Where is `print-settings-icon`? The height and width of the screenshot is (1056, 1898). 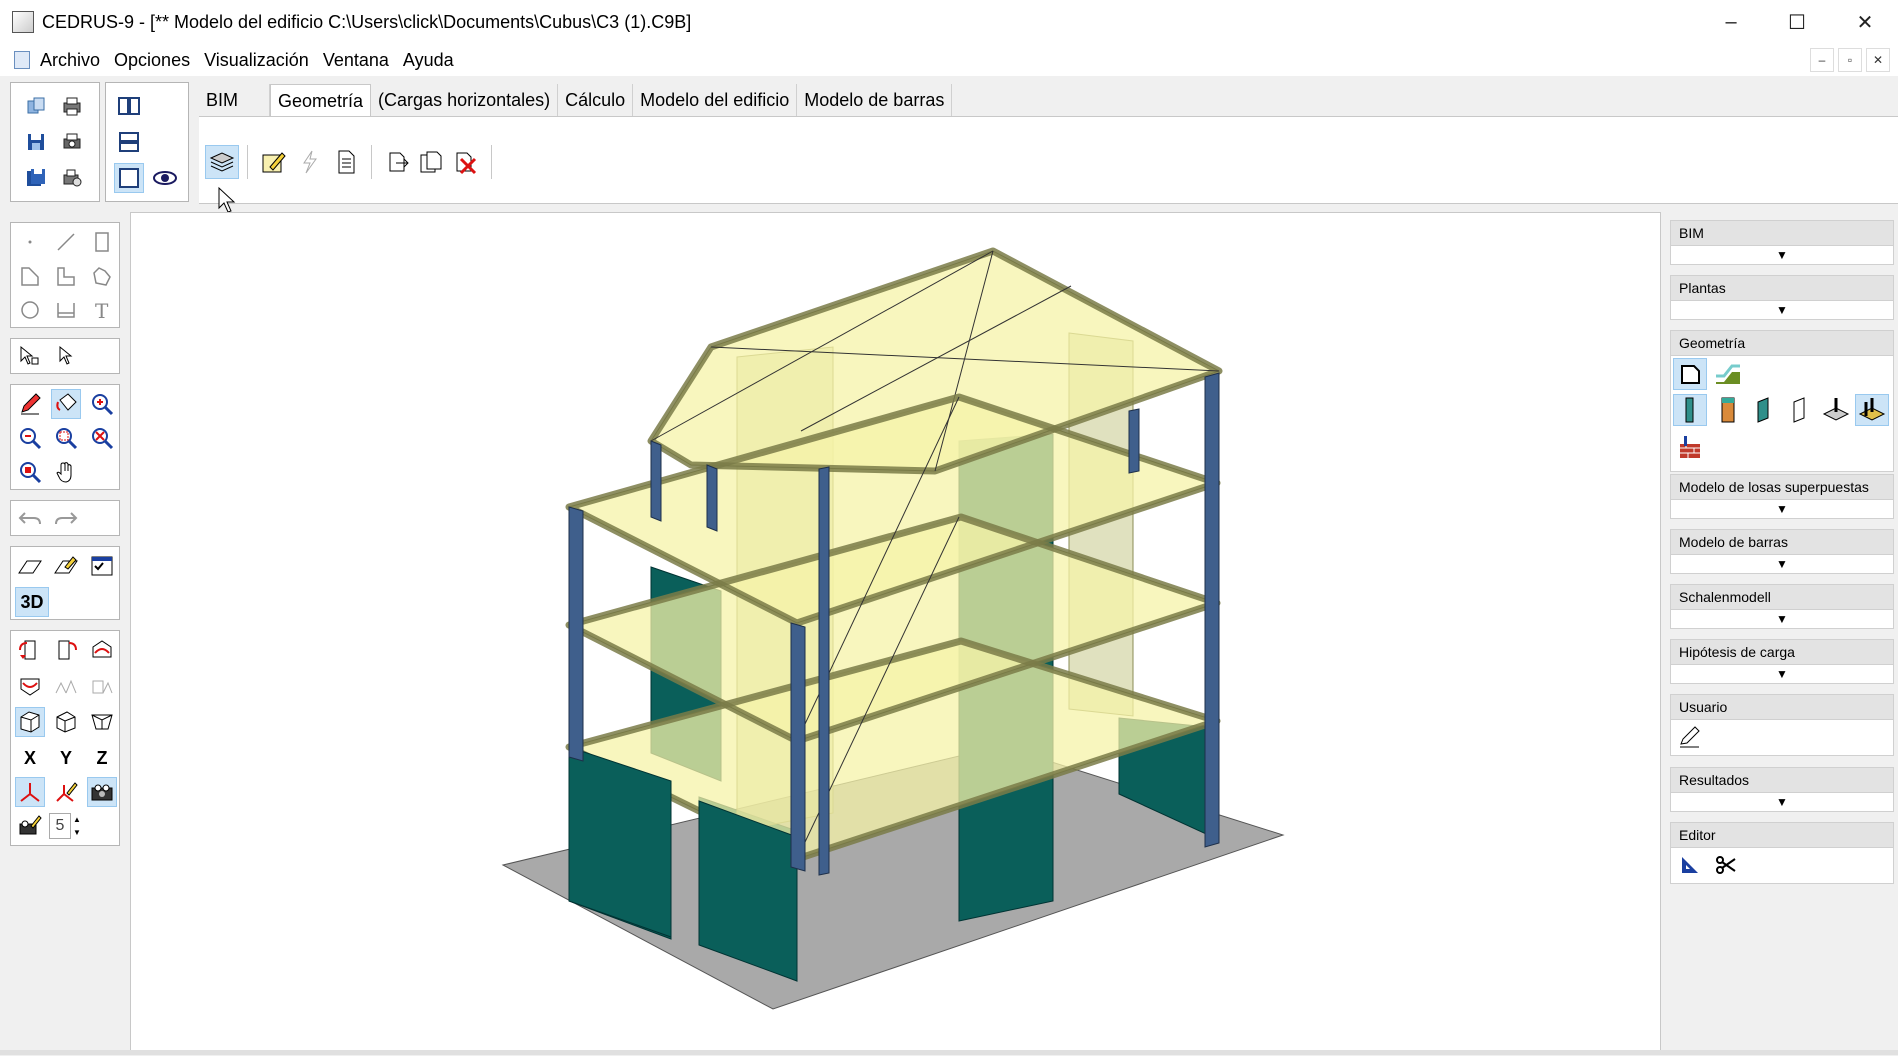
print-settings-icon is located at coordinates (72, 178).